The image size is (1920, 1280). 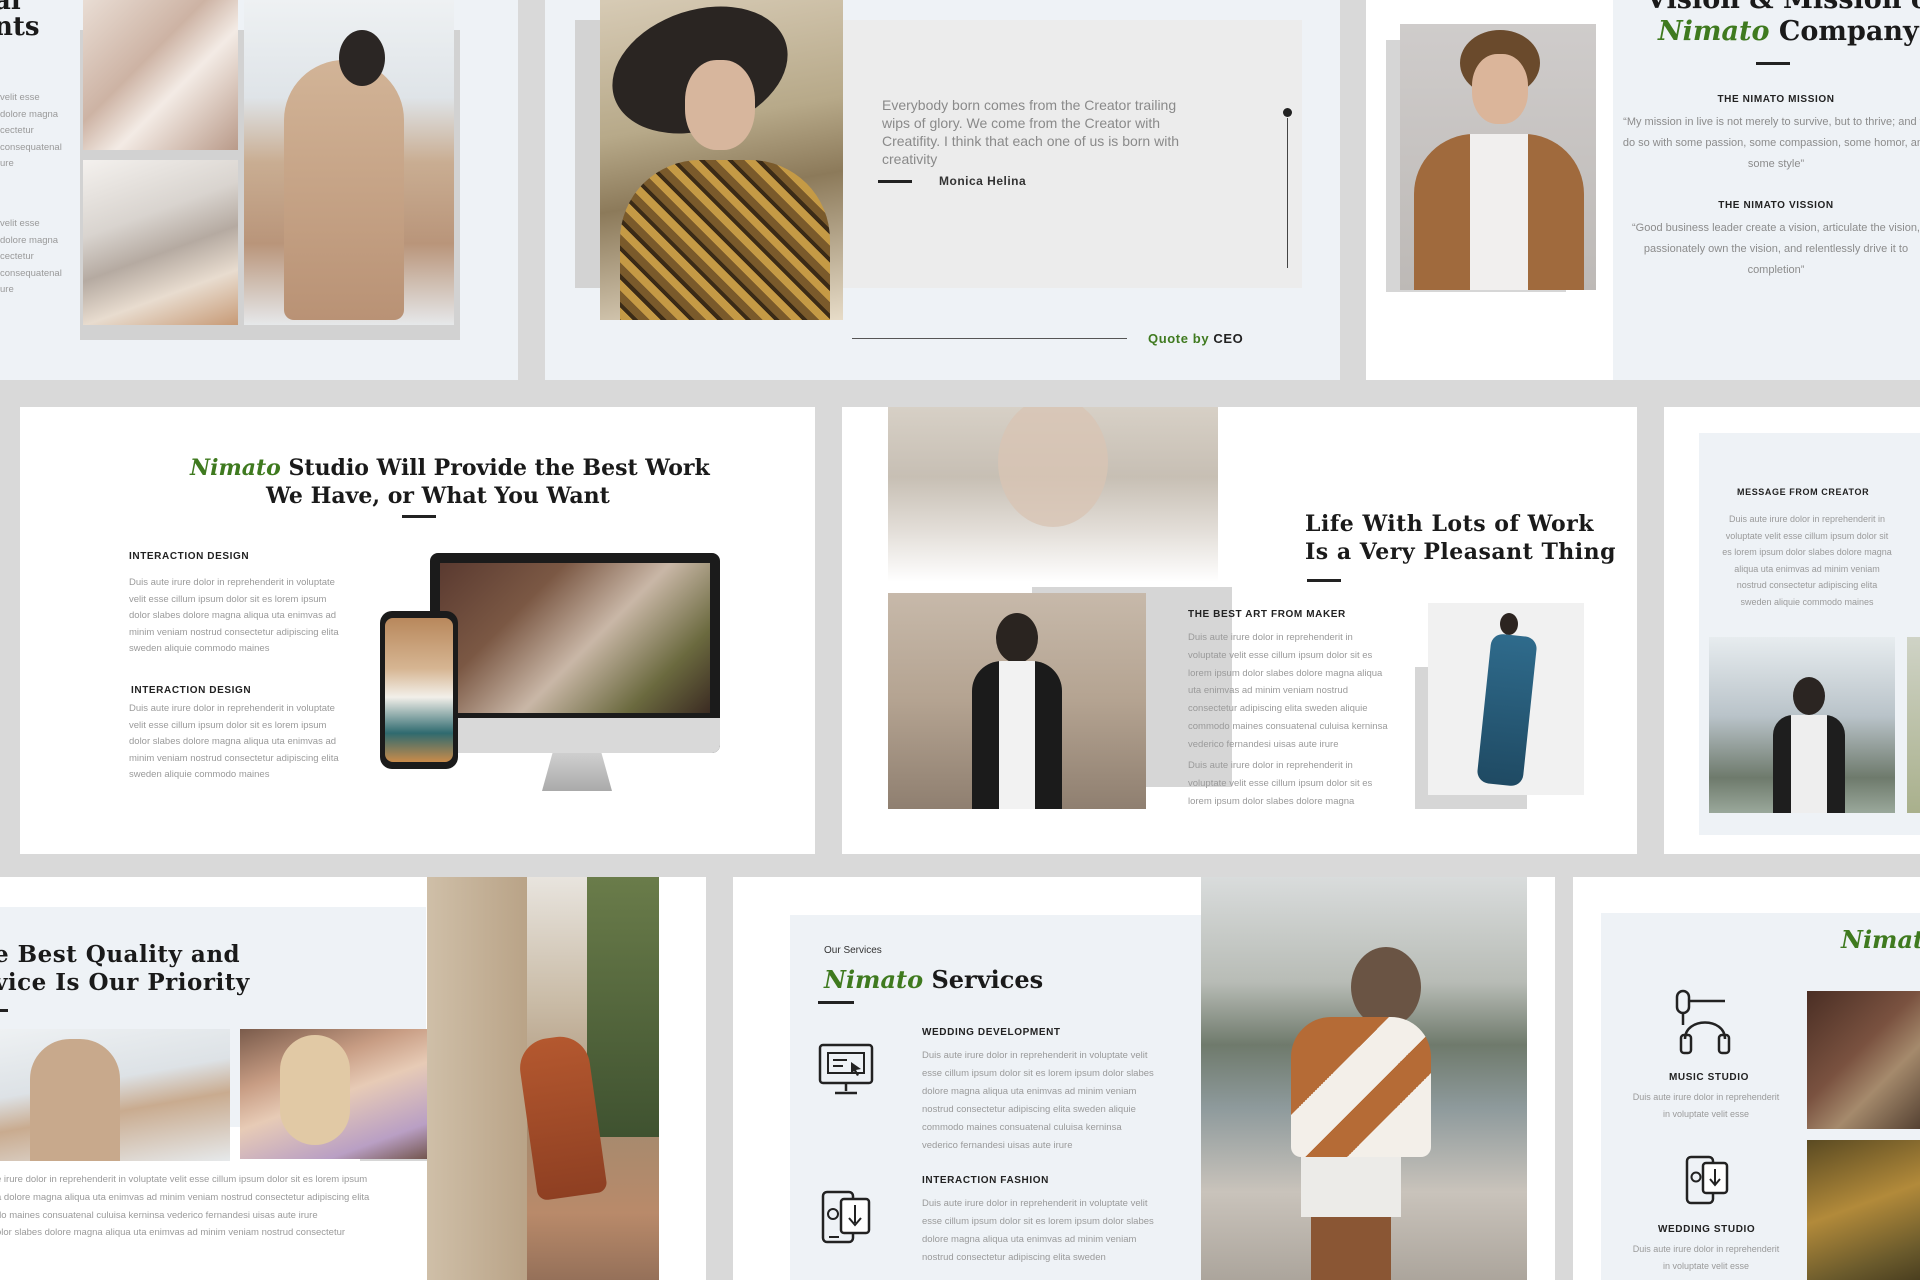 I want to click on slide3-title-line1: Vision & Mission of, so click(x=1783, y=7).